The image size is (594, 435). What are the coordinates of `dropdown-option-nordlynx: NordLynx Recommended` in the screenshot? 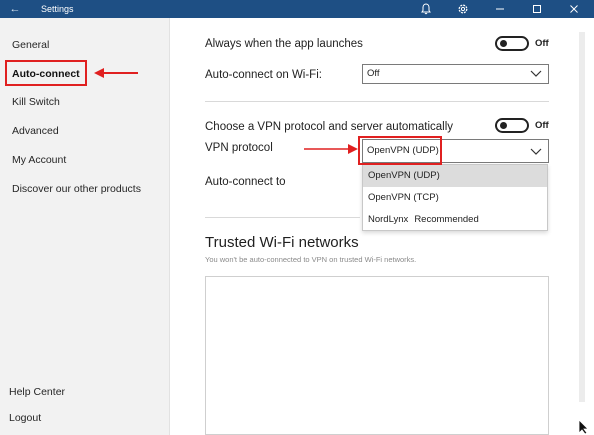 It's located at (455, 220).